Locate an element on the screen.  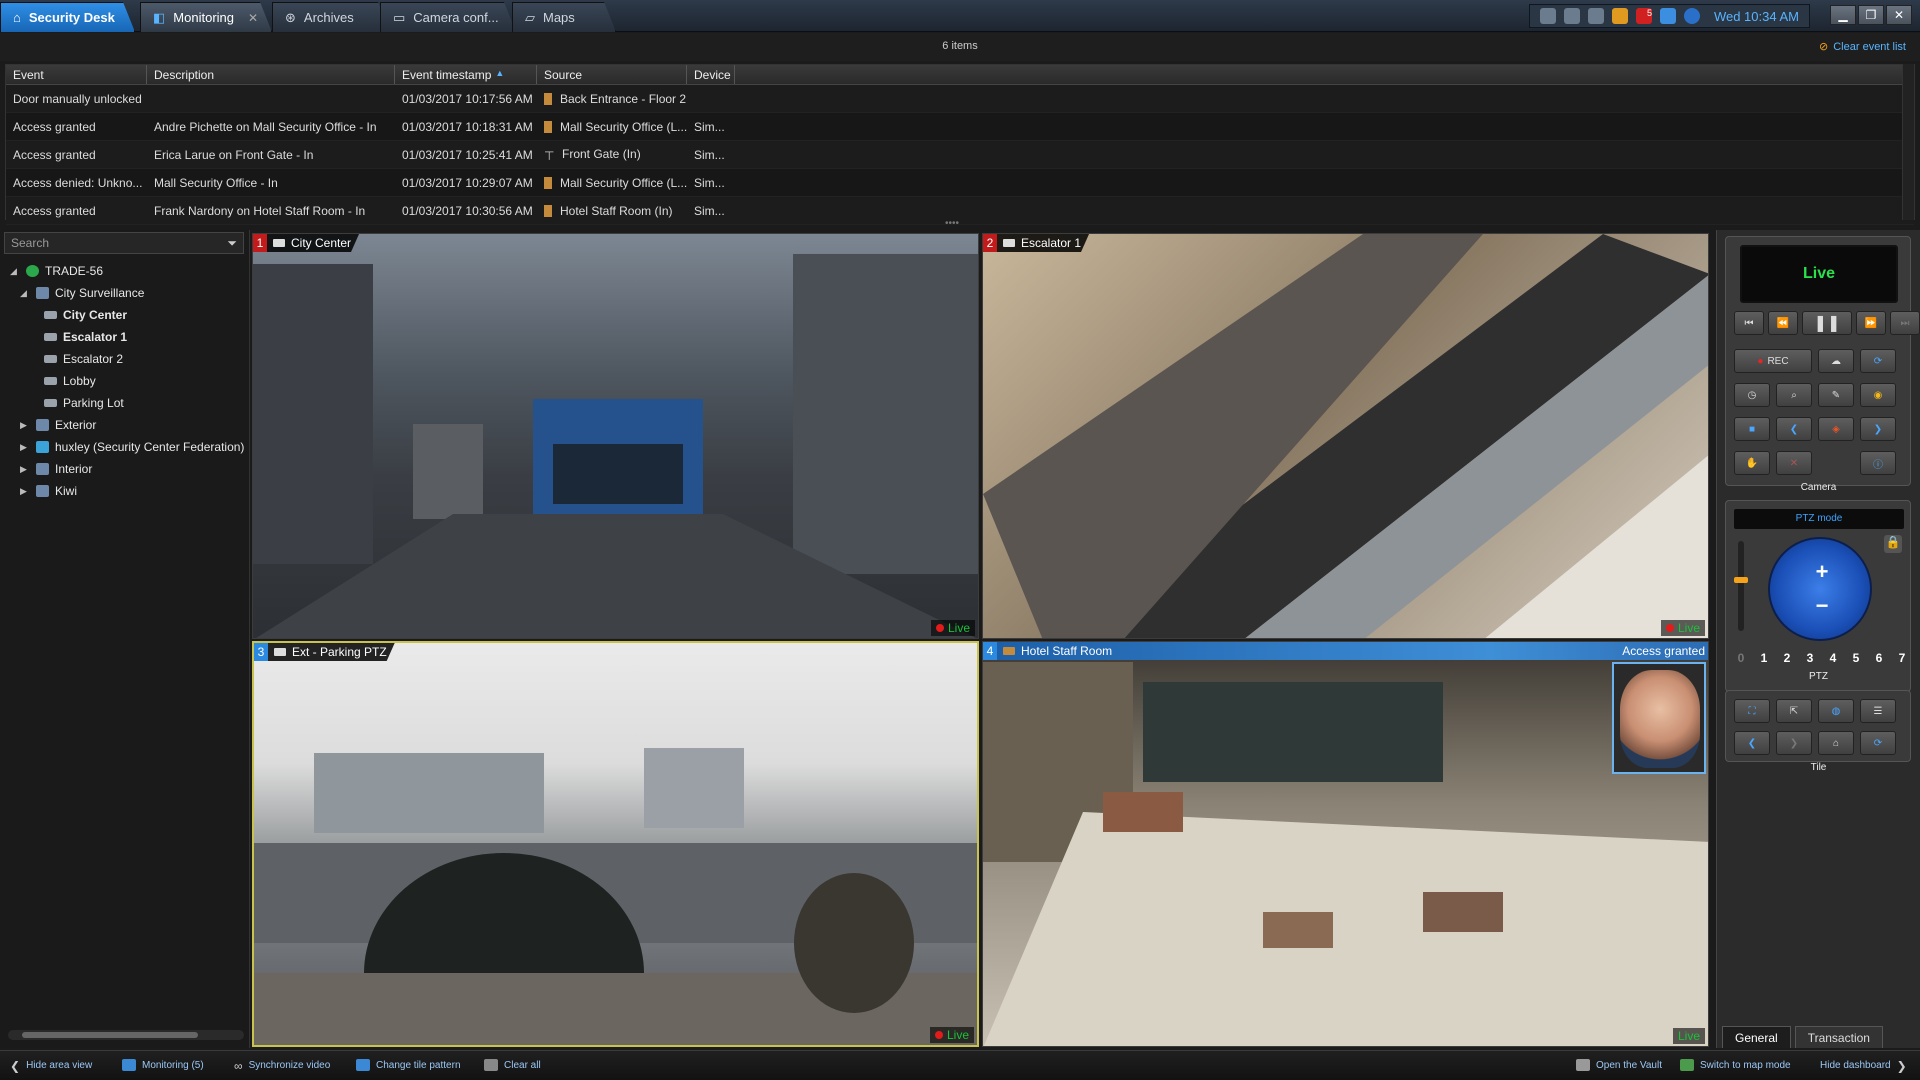
event-list-scrollbar is located at coordinates (1908, 142).